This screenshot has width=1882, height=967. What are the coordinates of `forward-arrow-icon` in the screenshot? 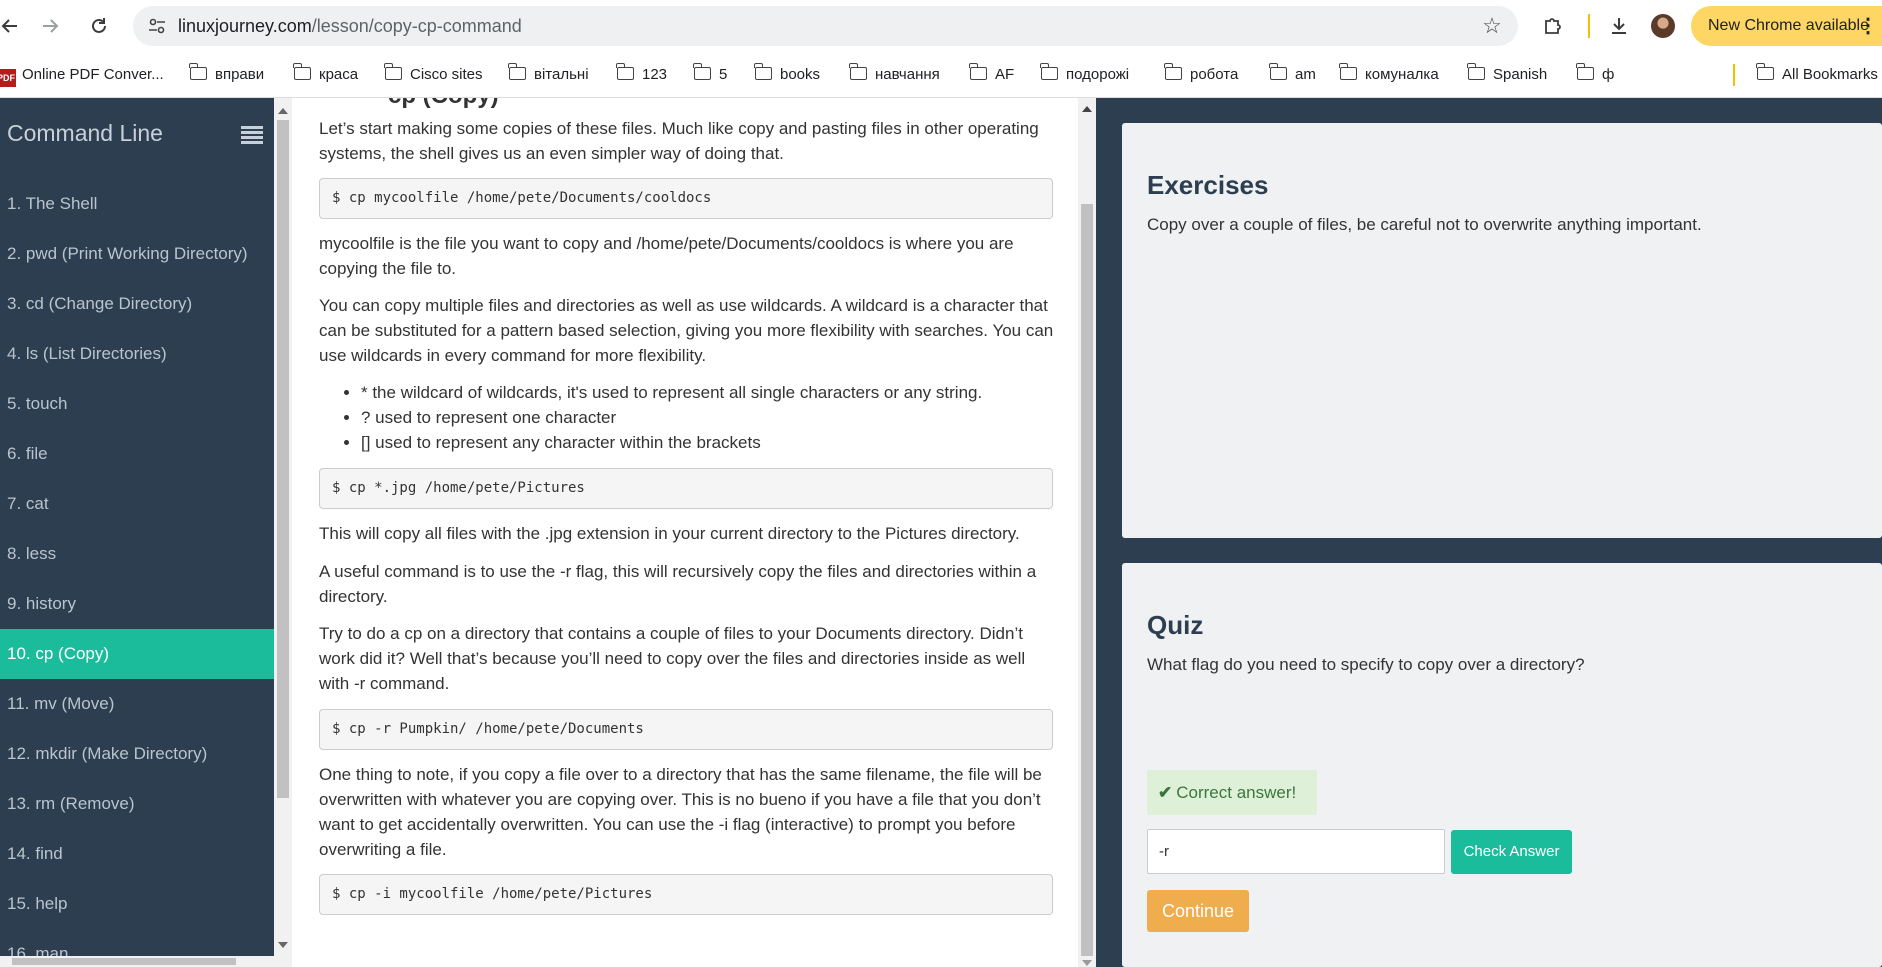 It's located at (50, 26).